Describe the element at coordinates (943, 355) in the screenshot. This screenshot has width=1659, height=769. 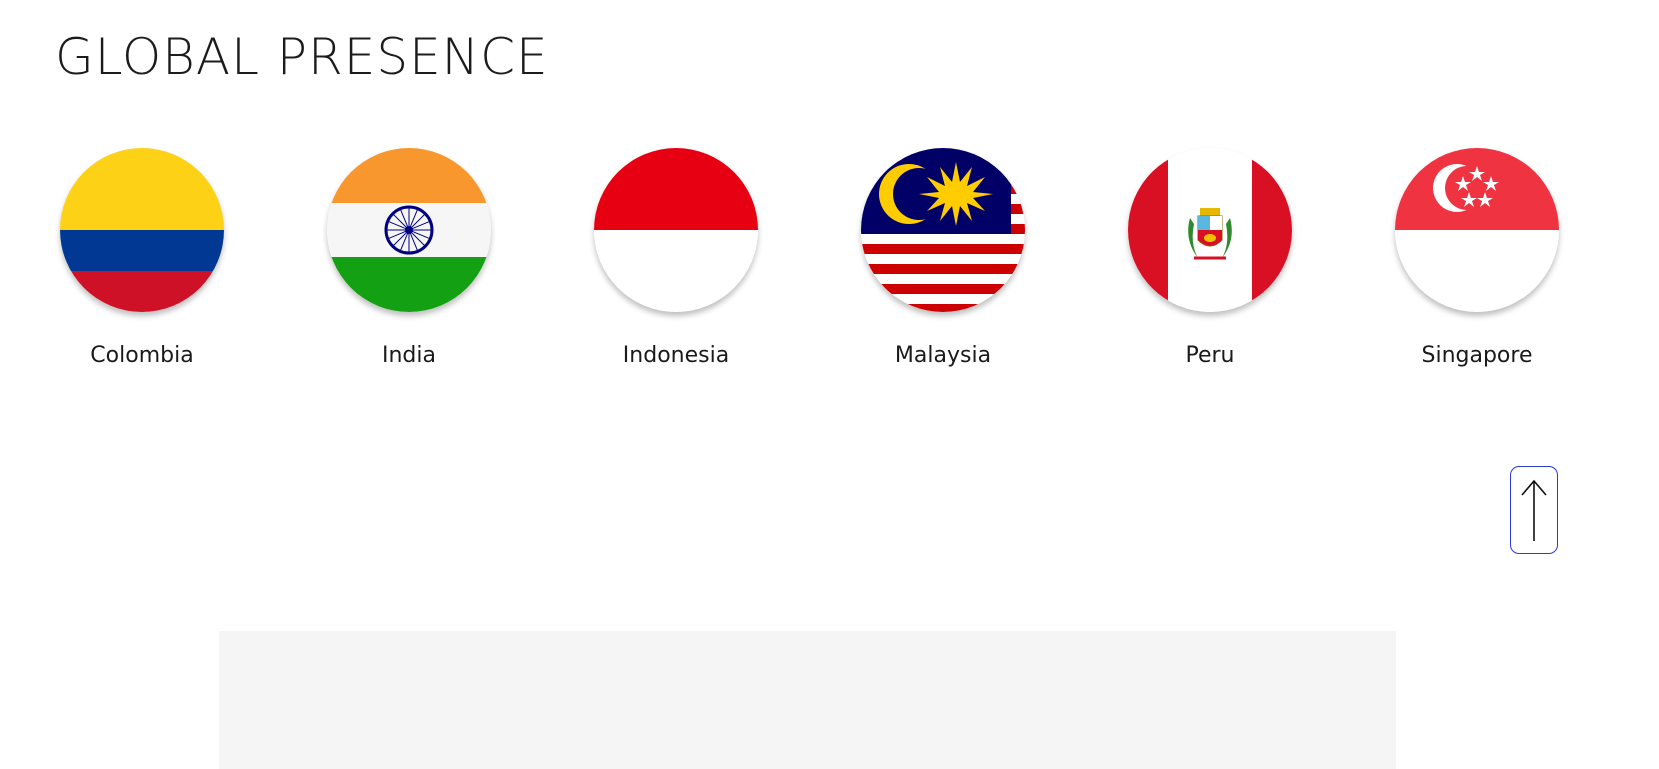
I see `country-name: Malaysia` at that location.